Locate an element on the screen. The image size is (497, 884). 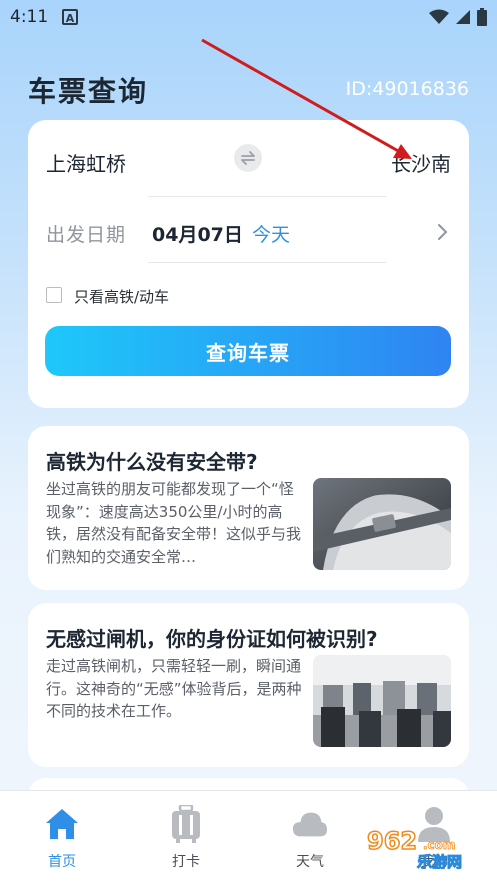
swap-icon is located at coordinates (248, 158).